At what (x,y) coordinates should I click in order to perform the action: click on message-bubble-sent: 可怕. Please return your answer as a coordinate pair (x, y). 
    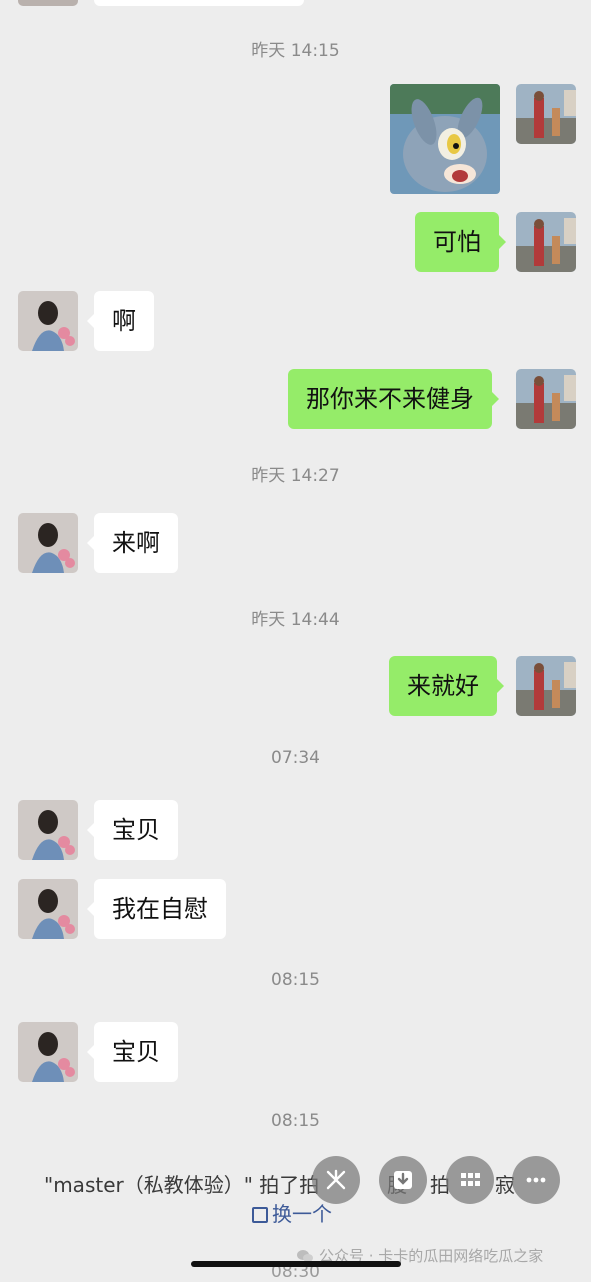
    Looking at the image, I should click on (460, 242).